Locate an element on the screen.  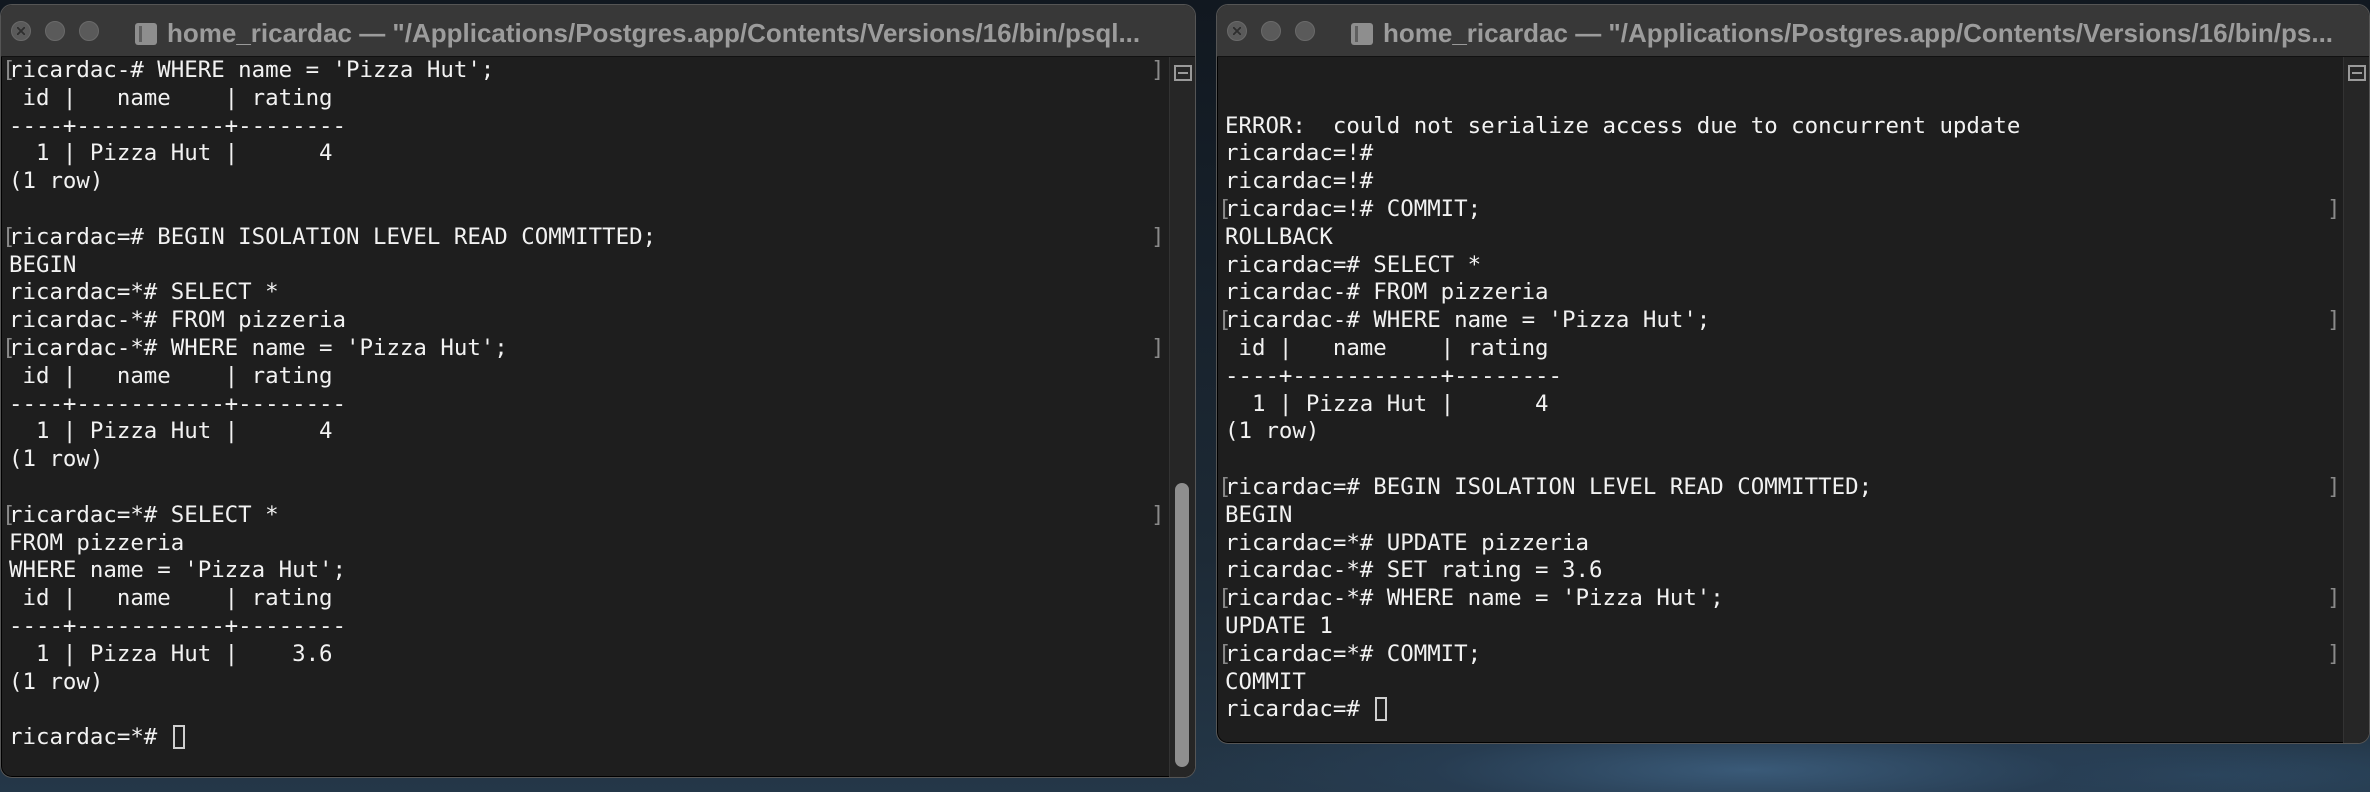
terminal-line-text: ricardac-*# SET rating = 3.6 is located at coordinates (1414, 570).